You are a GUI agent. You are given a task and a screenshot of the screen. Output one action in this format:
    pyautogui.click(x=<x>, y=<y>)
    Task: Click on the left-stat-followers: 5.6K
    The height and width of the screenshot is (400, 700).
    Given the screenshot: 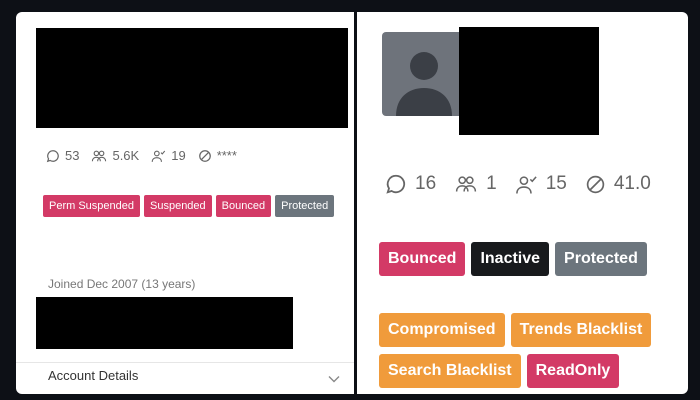 What is the action you would take?
    pyautogui.click(x=115, y=155)
    